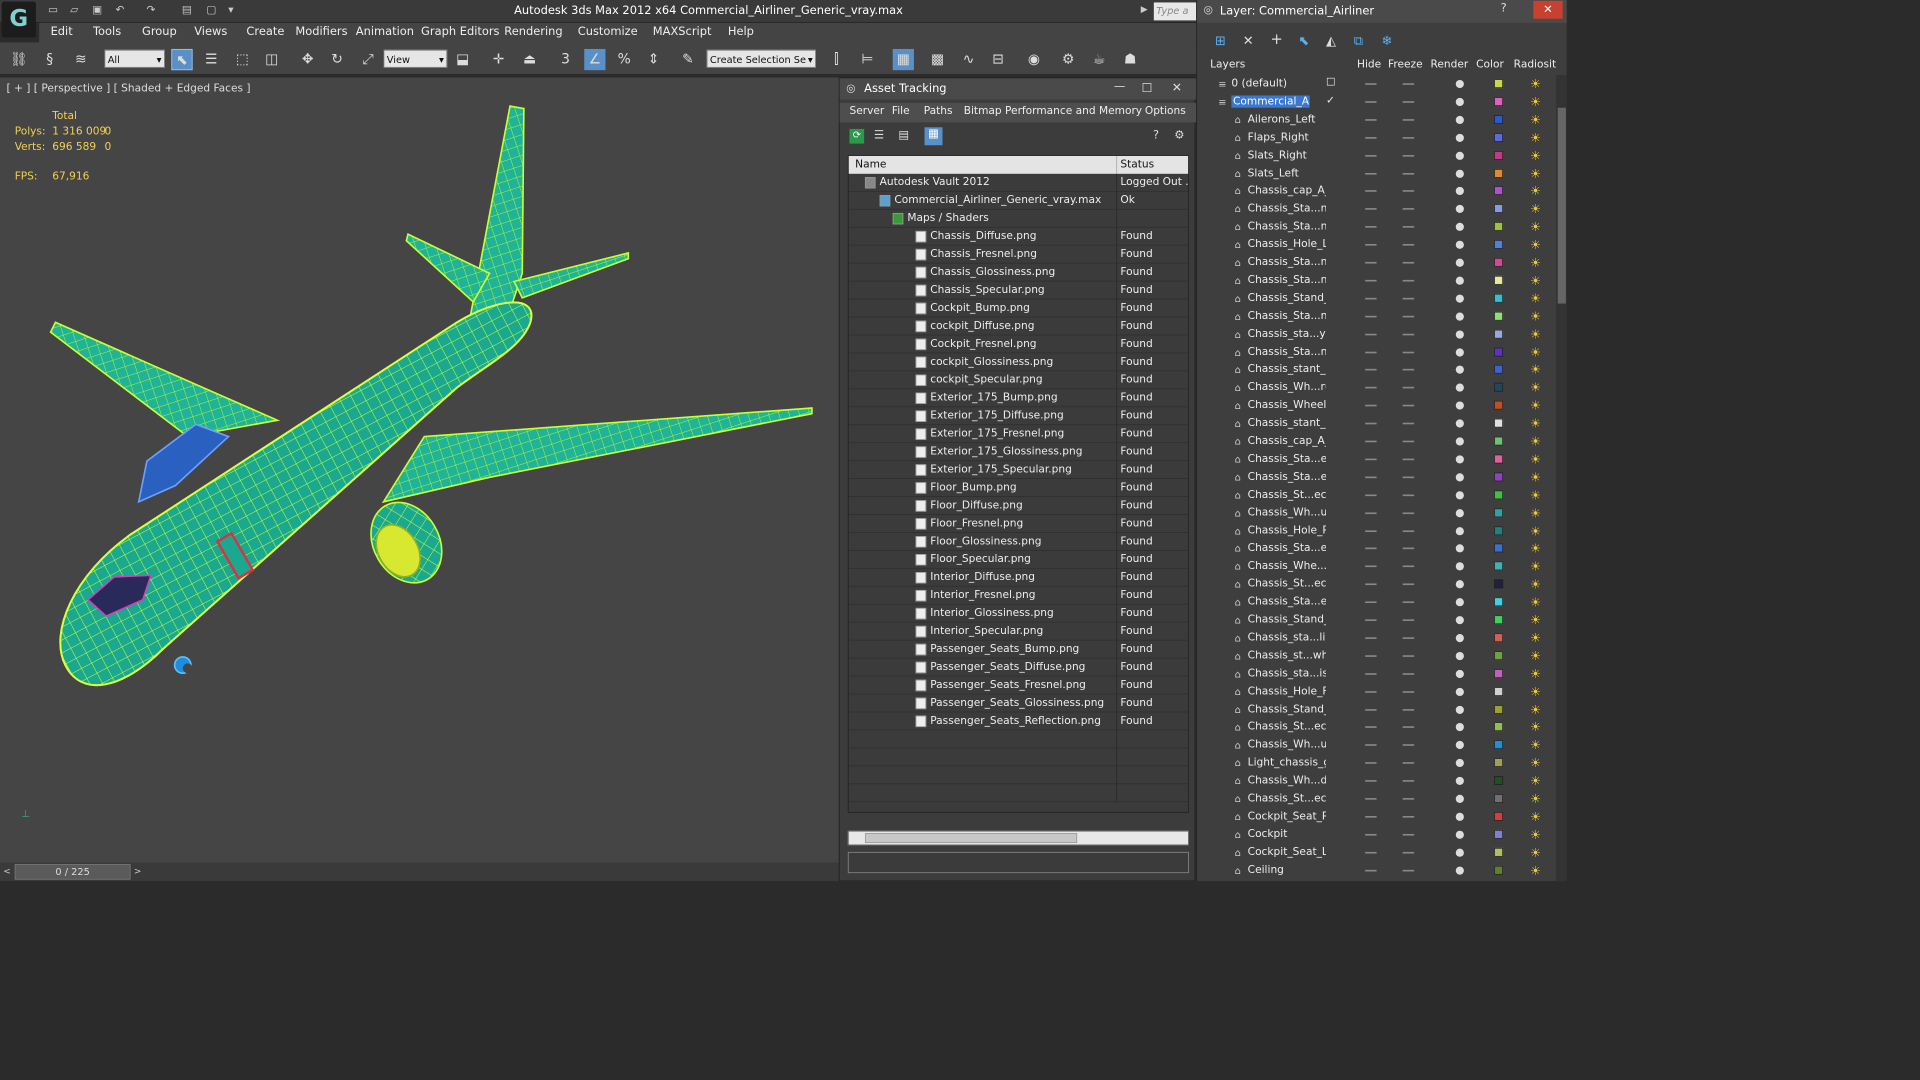 The image size is (1920, 1080). Describe the element at coordinates (74, 10) in the screenshot. I see `open-file-icon: ▱` at that location.